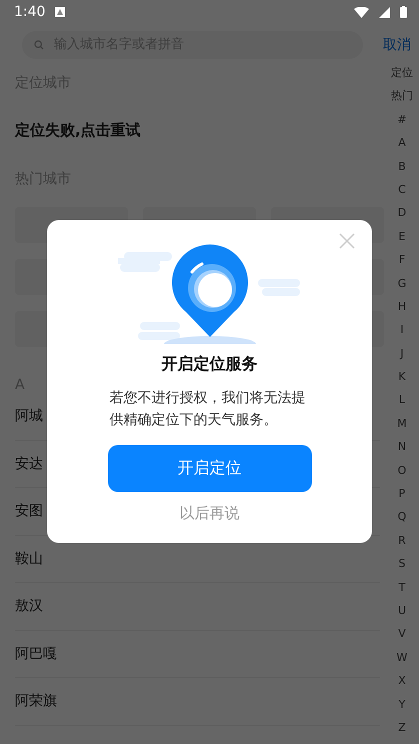  I want to click on close-icon, so click(347, 241).